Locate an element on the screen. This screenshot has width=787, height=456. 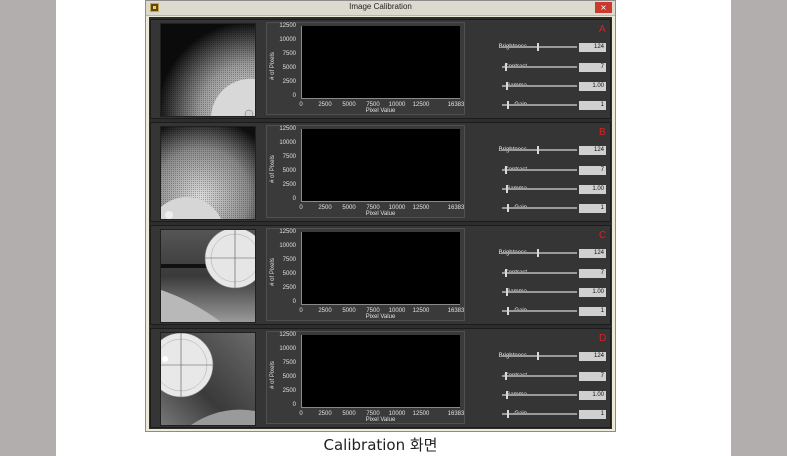
title-bar: Image Calibration × is located at coordinates (380, 8).